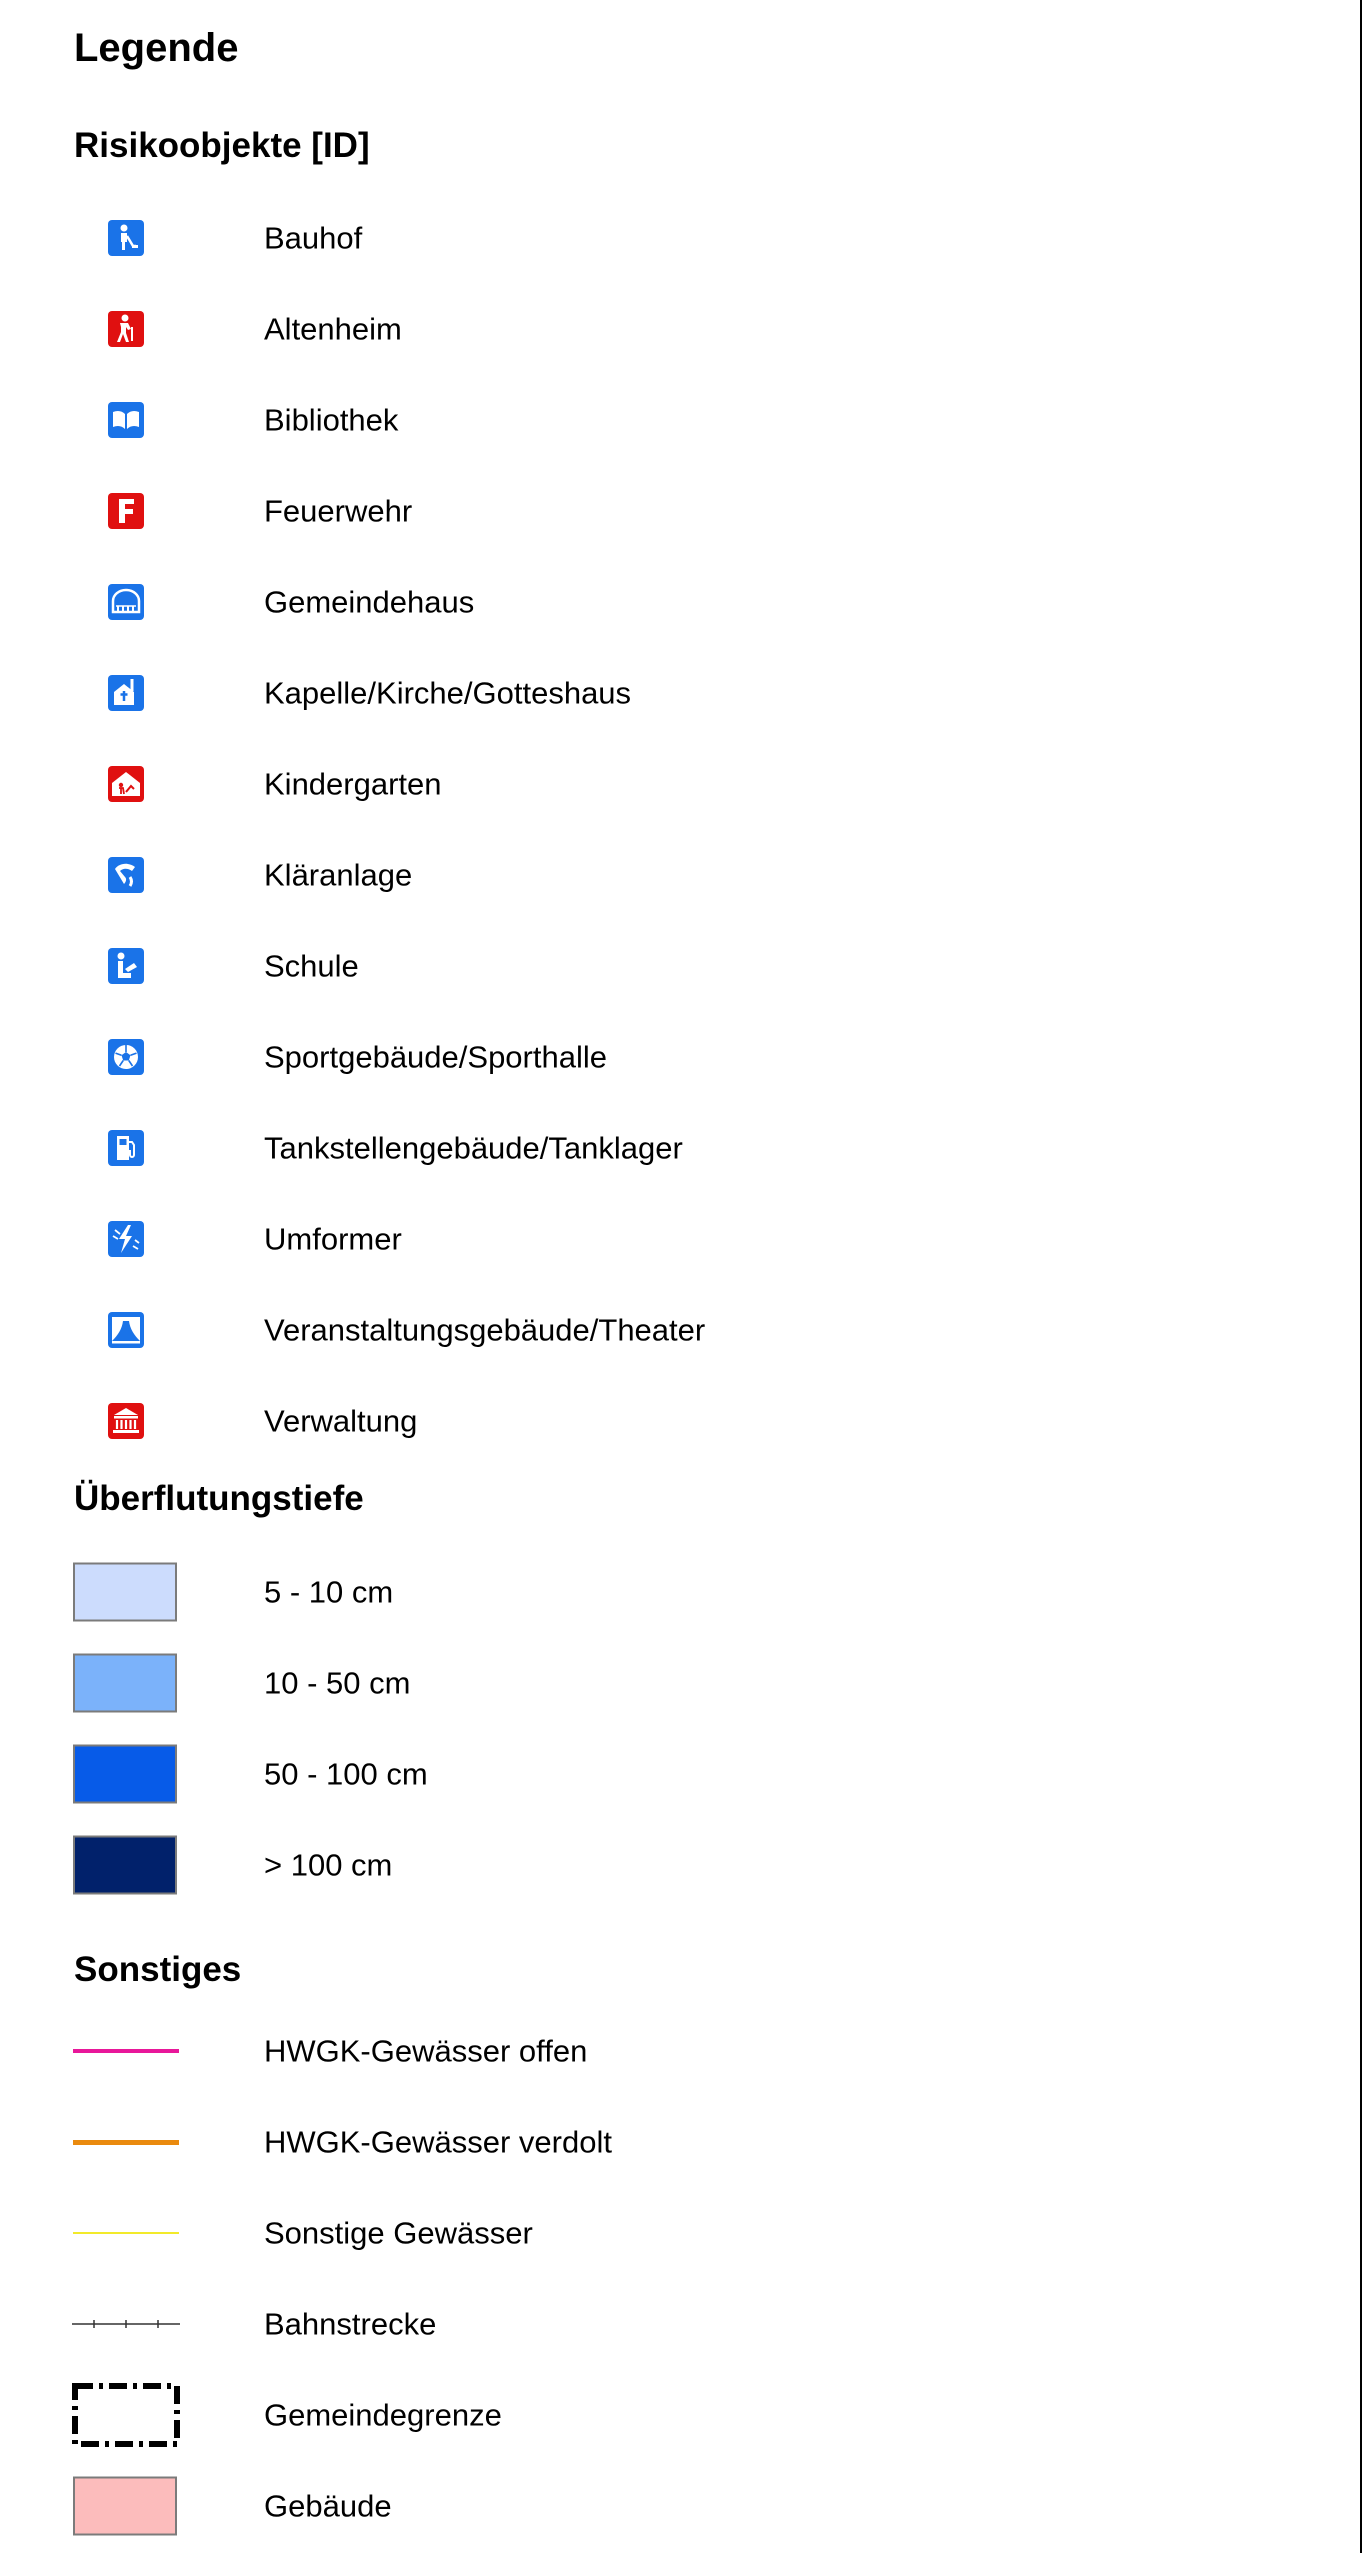 Image resolution: width=1364 pixels, height=2553 pixels. I want to click on kindergarten-icon, so click(126, 784).